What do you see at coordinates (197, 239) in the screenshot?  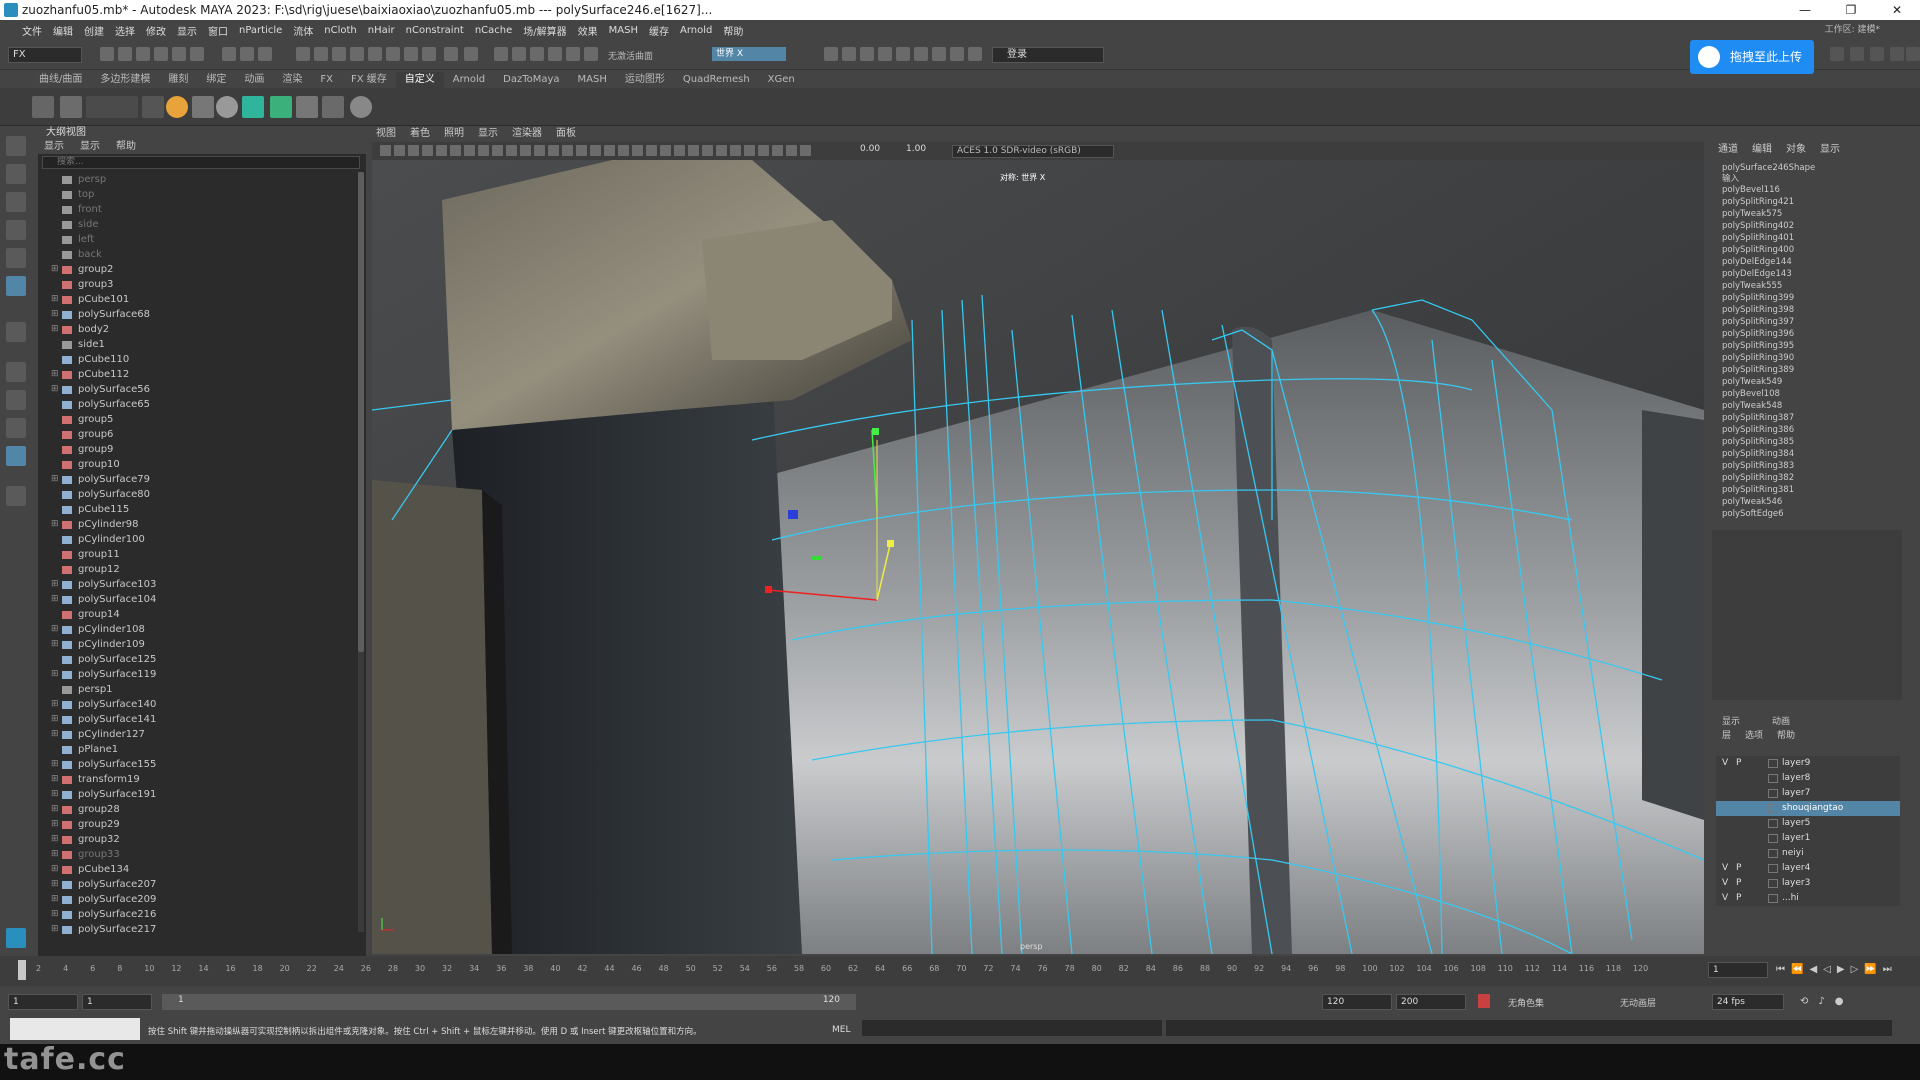 I see `outliner-item: left` at bounding box center [197, 239].